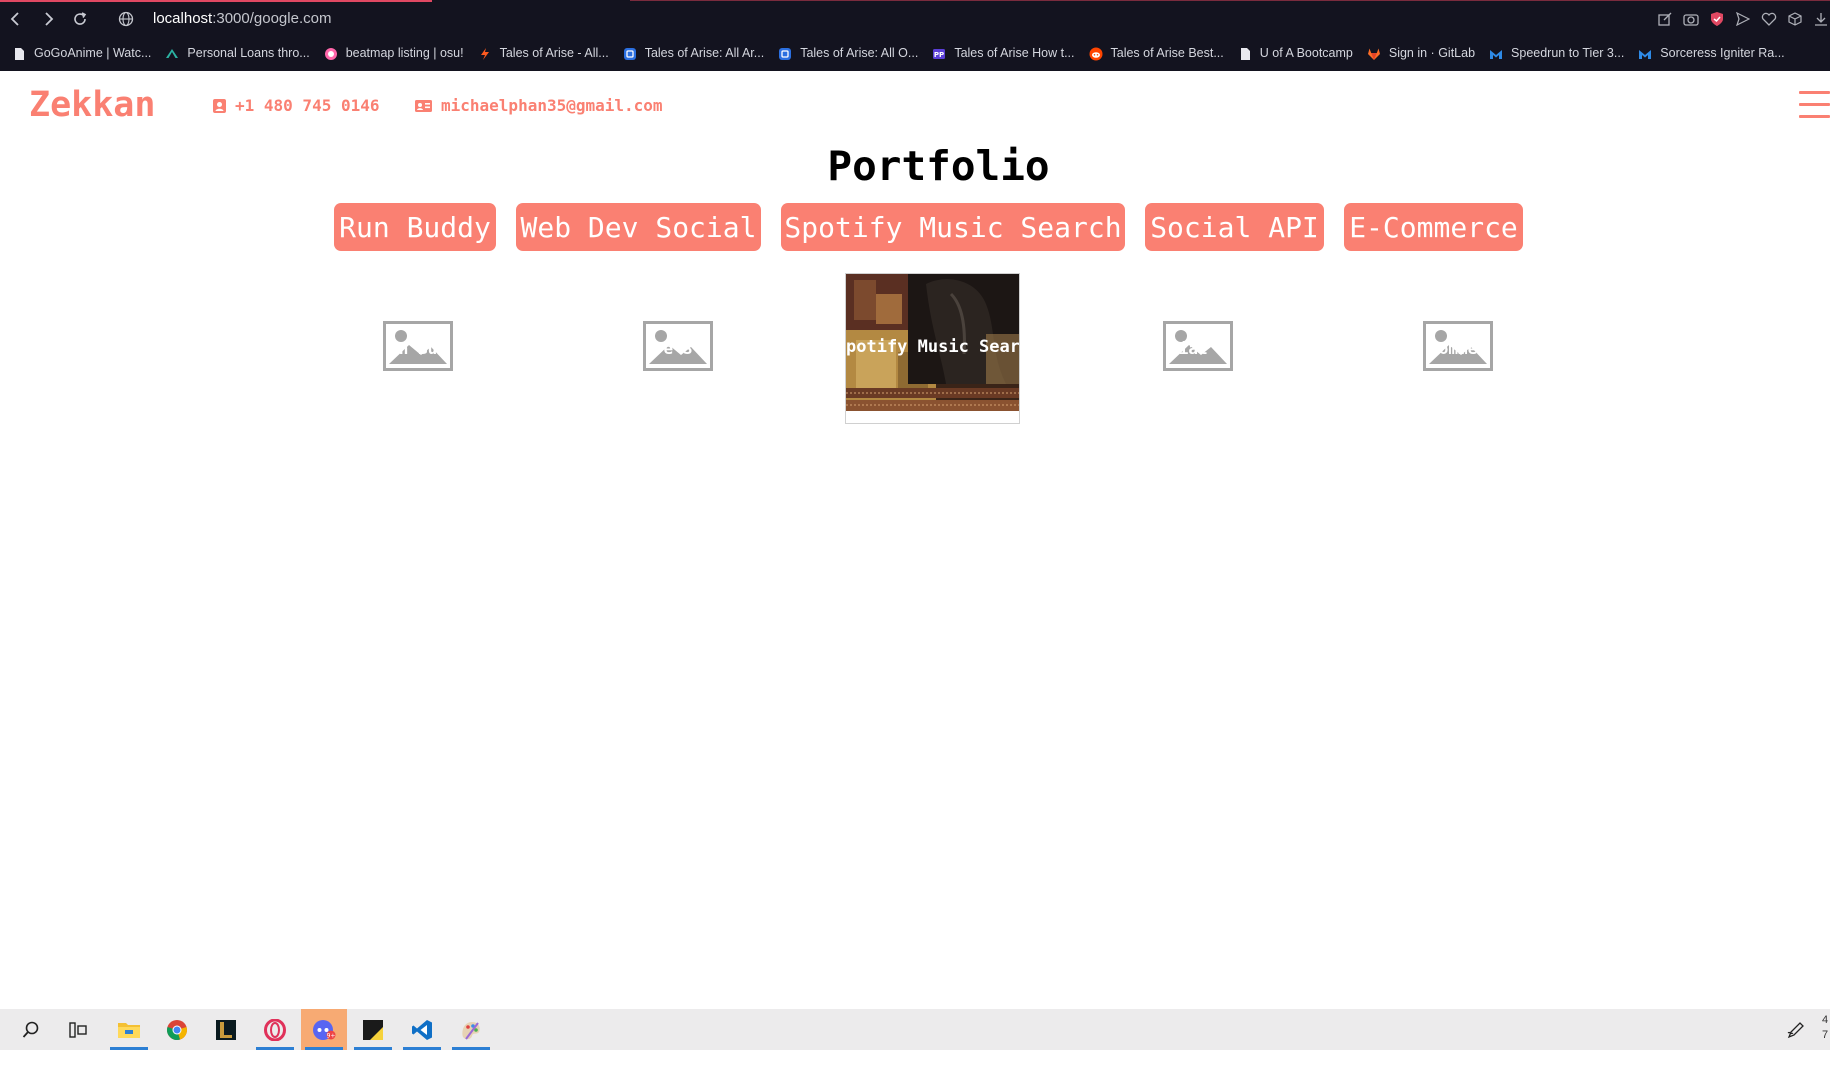 The height and width of the screenshot is (1084, 1830). What do you see at coordinates (31, 1029) in the screenshot?
I see `search-icon` at bounding box center [31, 1029].